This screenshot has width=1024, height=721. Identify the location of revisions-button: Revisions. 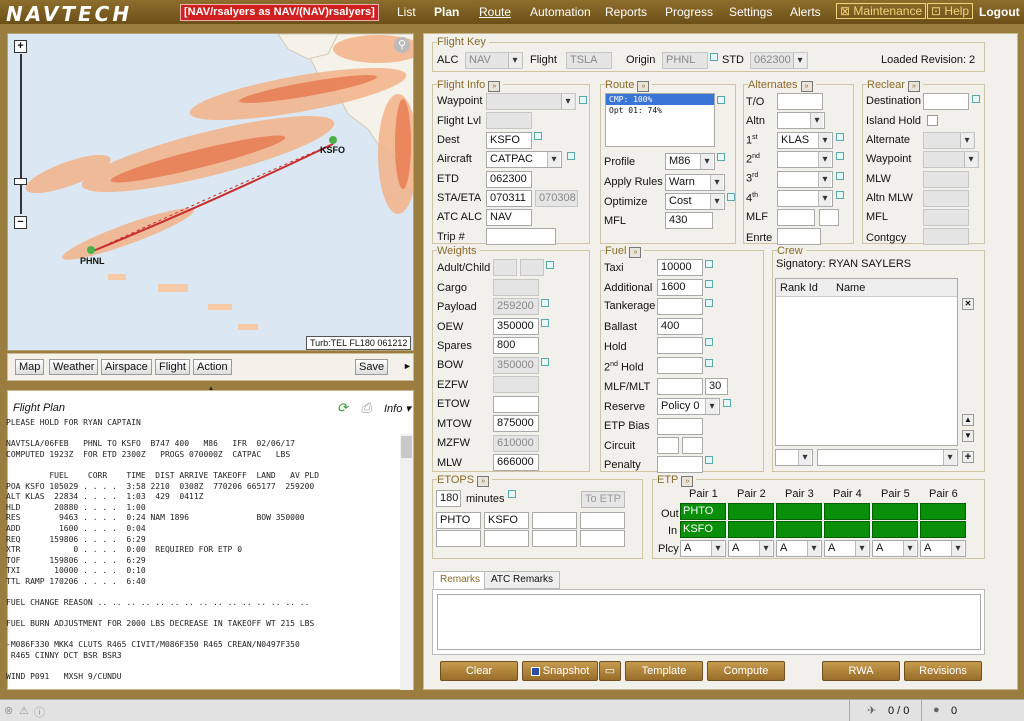
(943, 671).